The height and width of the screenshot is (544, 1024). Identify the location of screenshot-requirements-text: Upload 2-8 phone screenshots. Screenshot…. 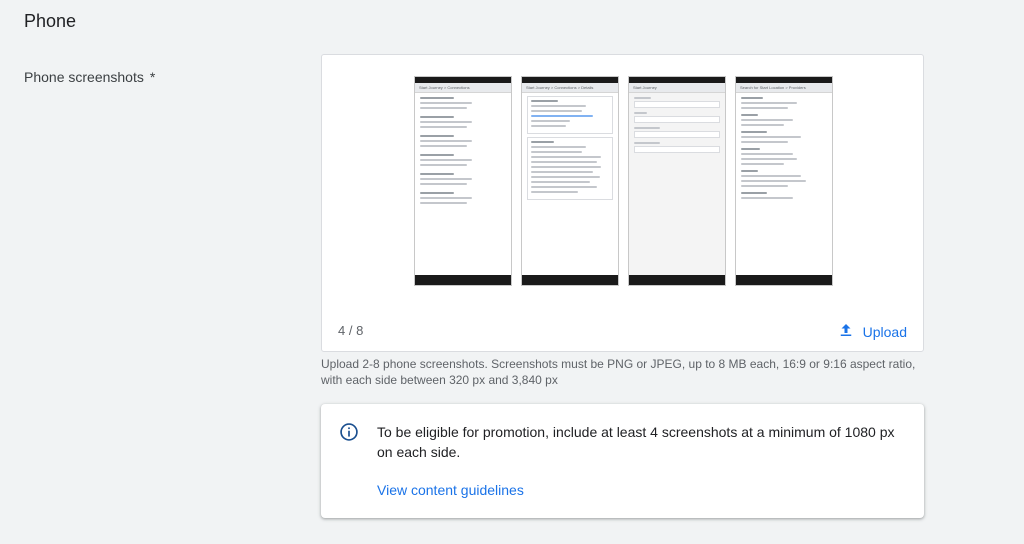
(618, 372).